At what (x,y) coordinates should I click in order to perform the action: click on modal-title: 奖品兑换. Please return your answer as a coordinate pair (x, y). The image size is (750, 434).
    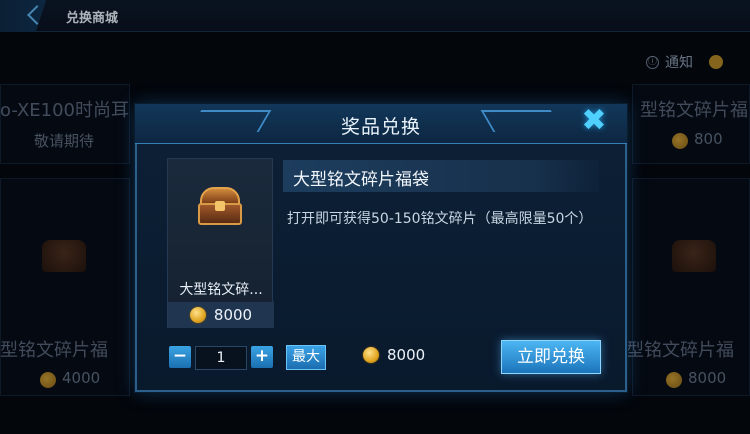
    Looking at the image, I should click on (380, 127).